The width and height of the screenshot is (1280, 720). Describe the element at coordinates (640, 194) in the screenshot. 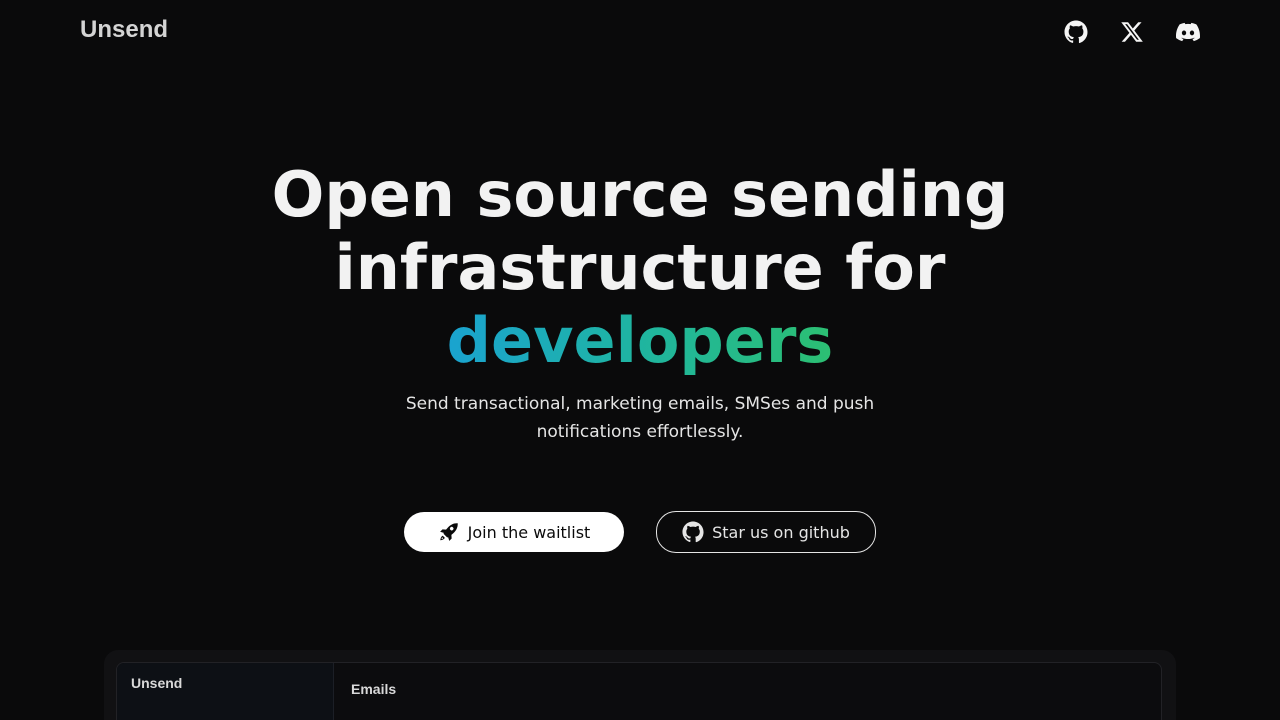

I see `hero-title-line-1: Open source sending` at that location.